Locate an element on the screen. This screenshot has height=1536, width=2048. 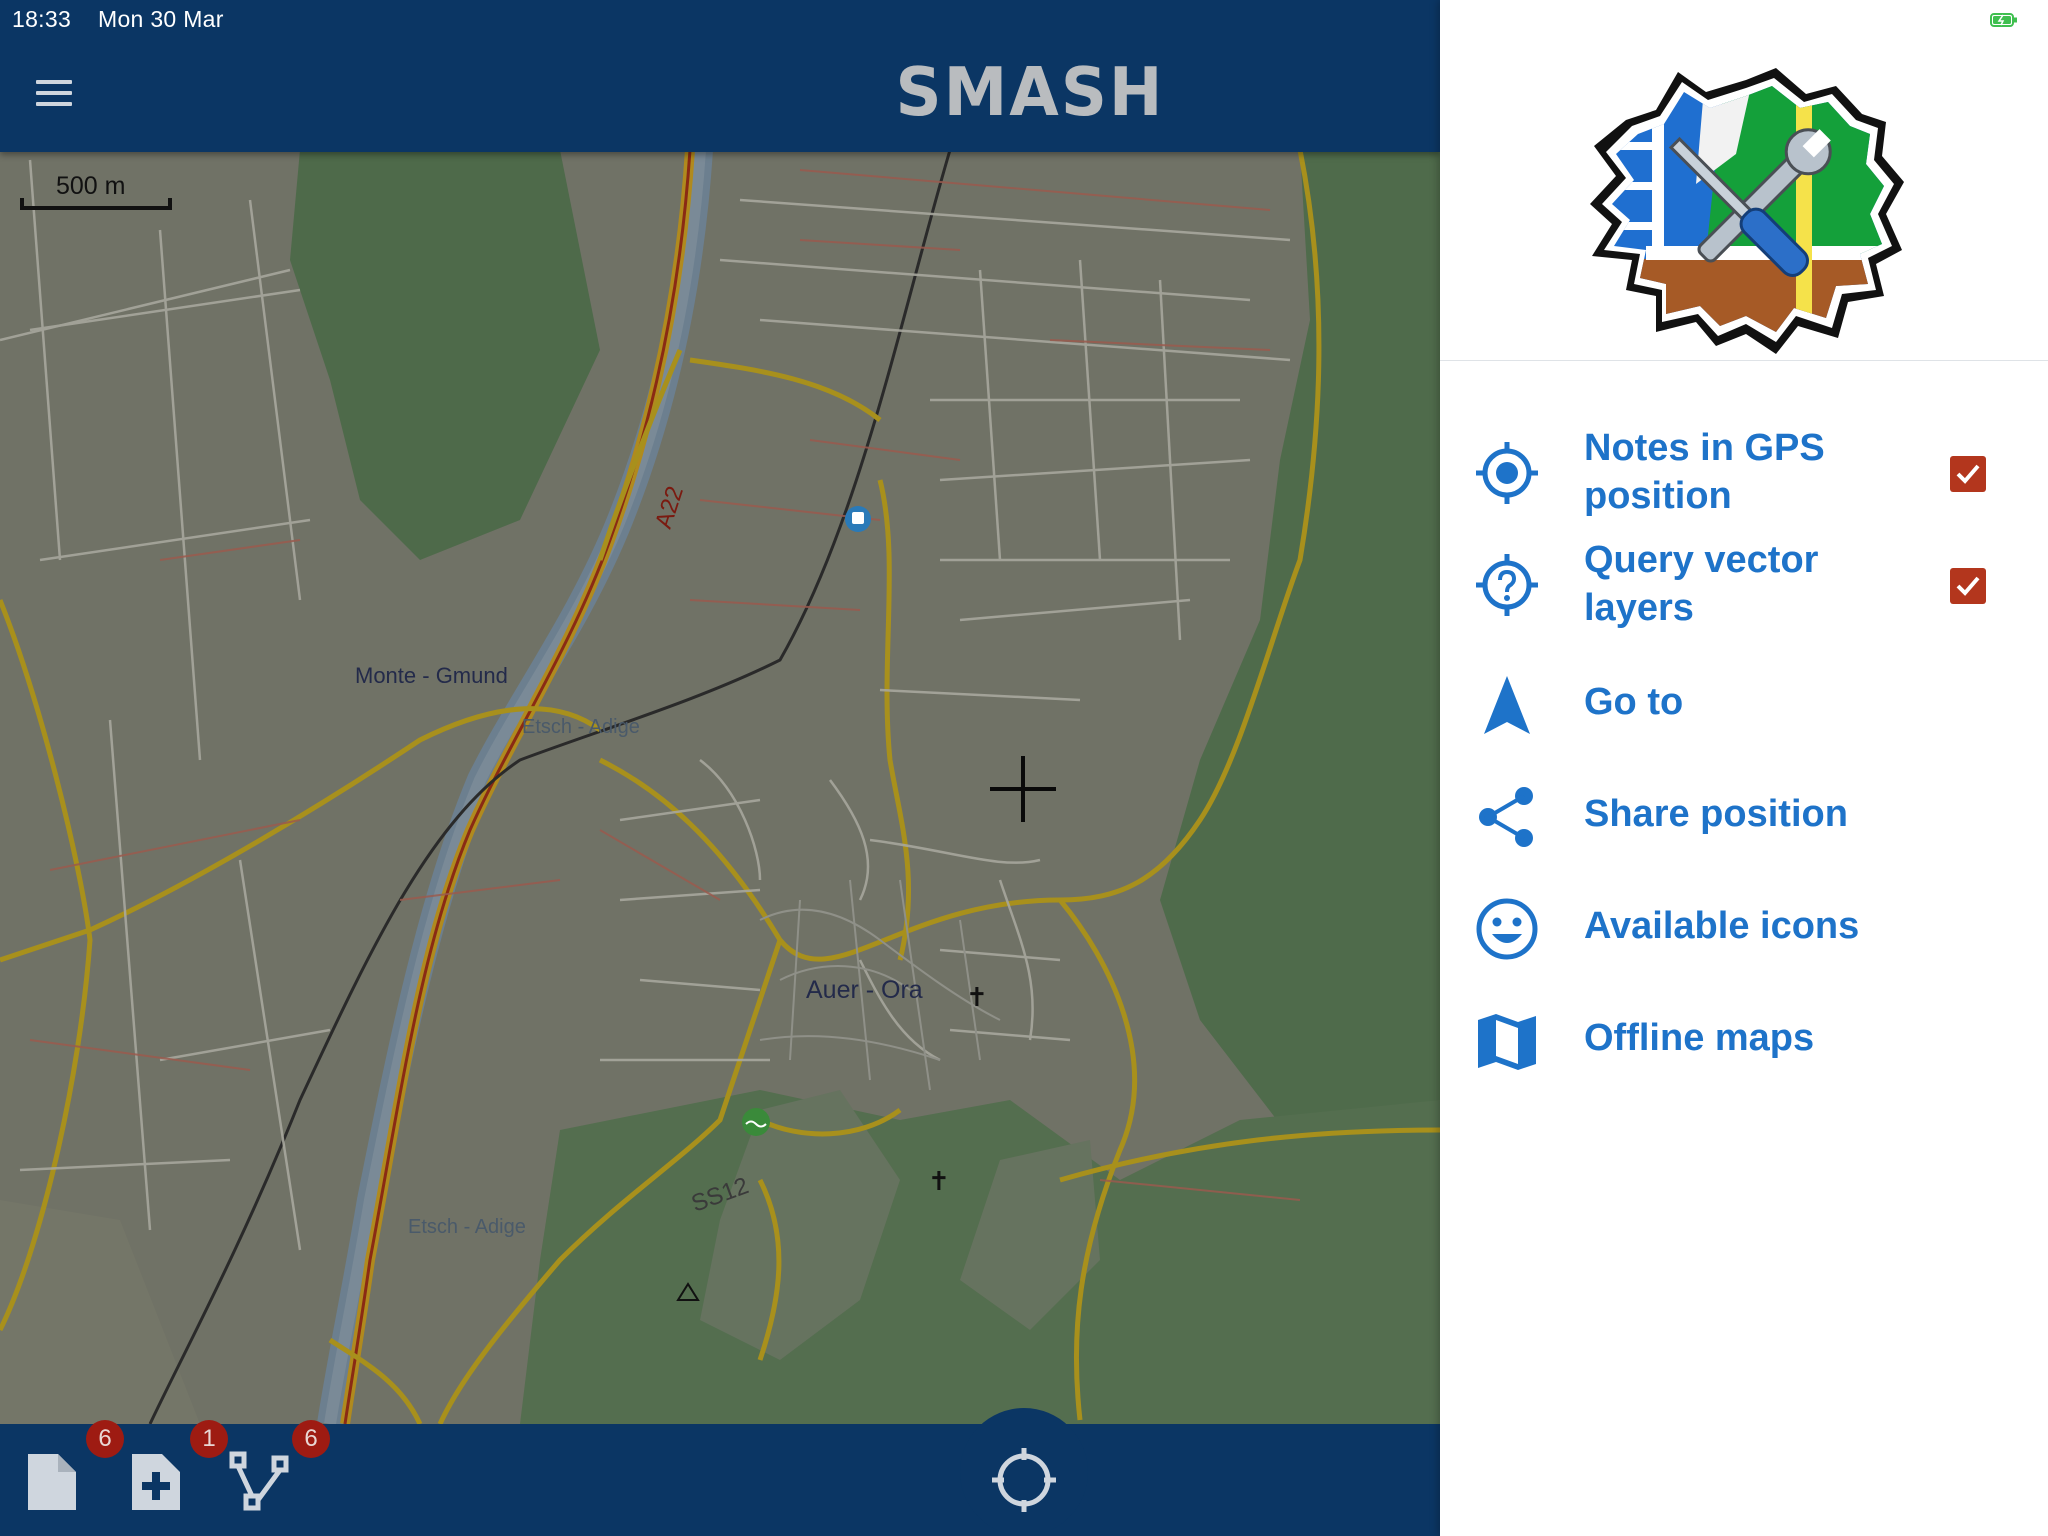
map-icon is located at coordinates (1507, 1042).